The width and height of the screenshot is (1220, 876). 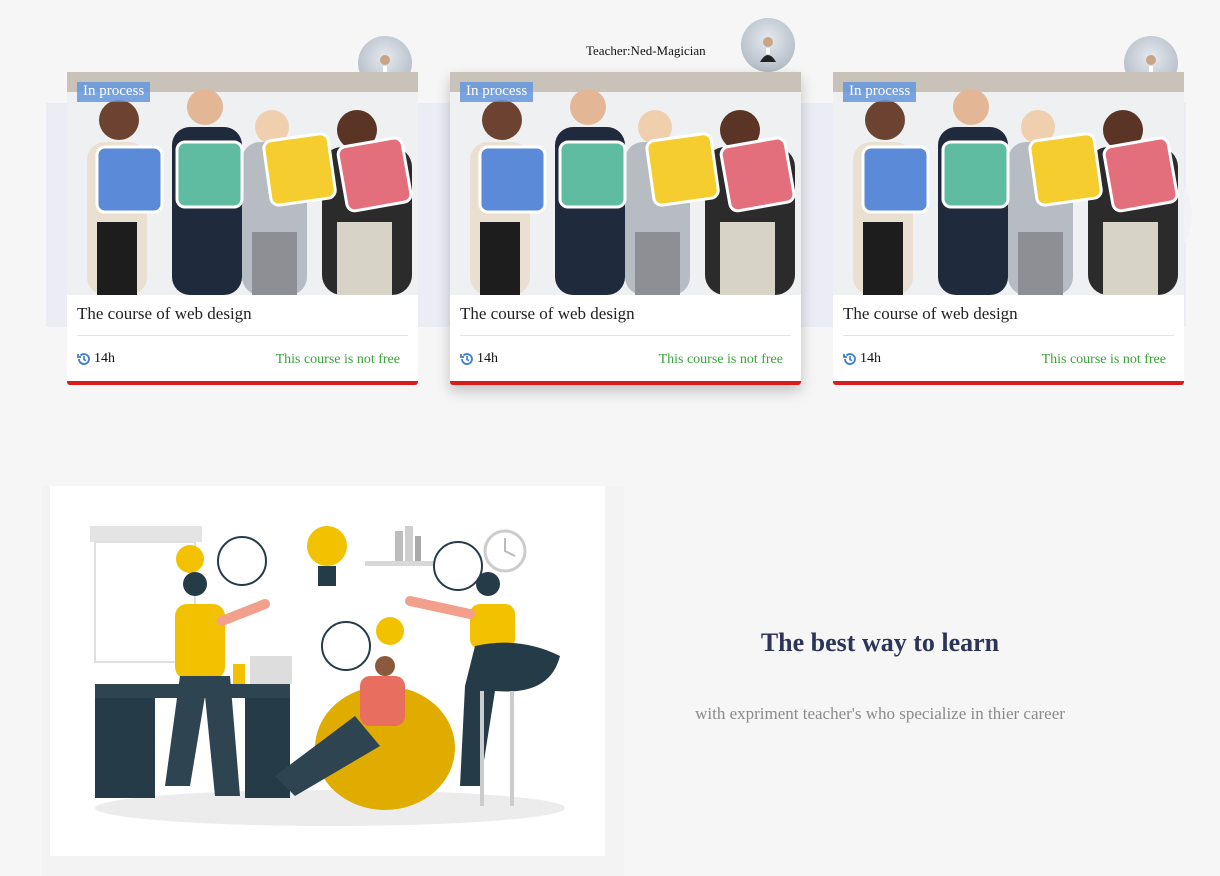 What do you see at coordinates (646, 50) in the screenshot?
I see `teacher-name: Teacher:Ned-Magician` at bounding box center [646, 50].